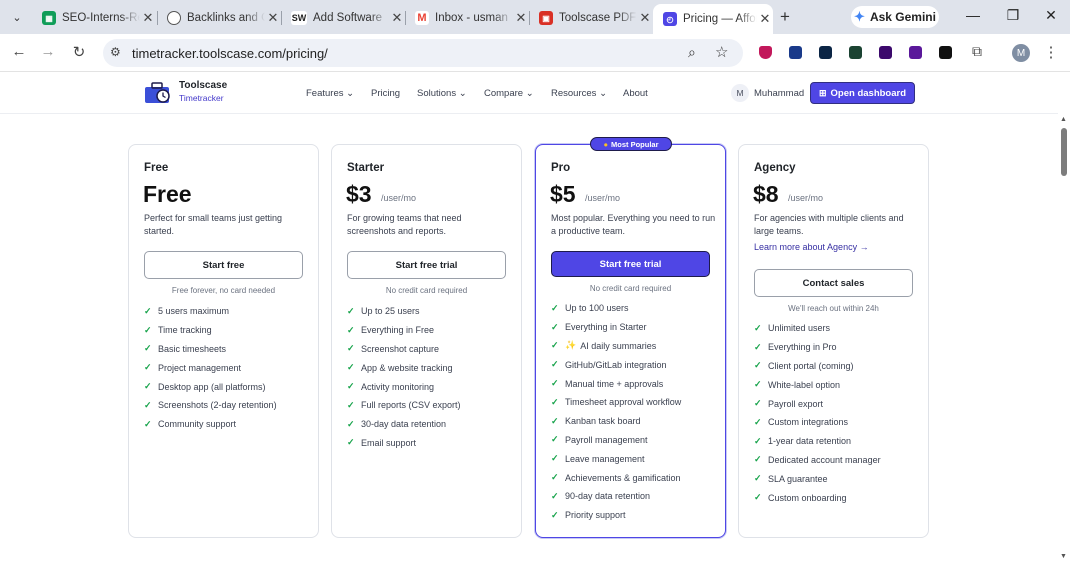  What do you see at coordinates (158, 93) in the screenshot?
I see `toolscase-logo-icon` at bounding box center [158, 93].